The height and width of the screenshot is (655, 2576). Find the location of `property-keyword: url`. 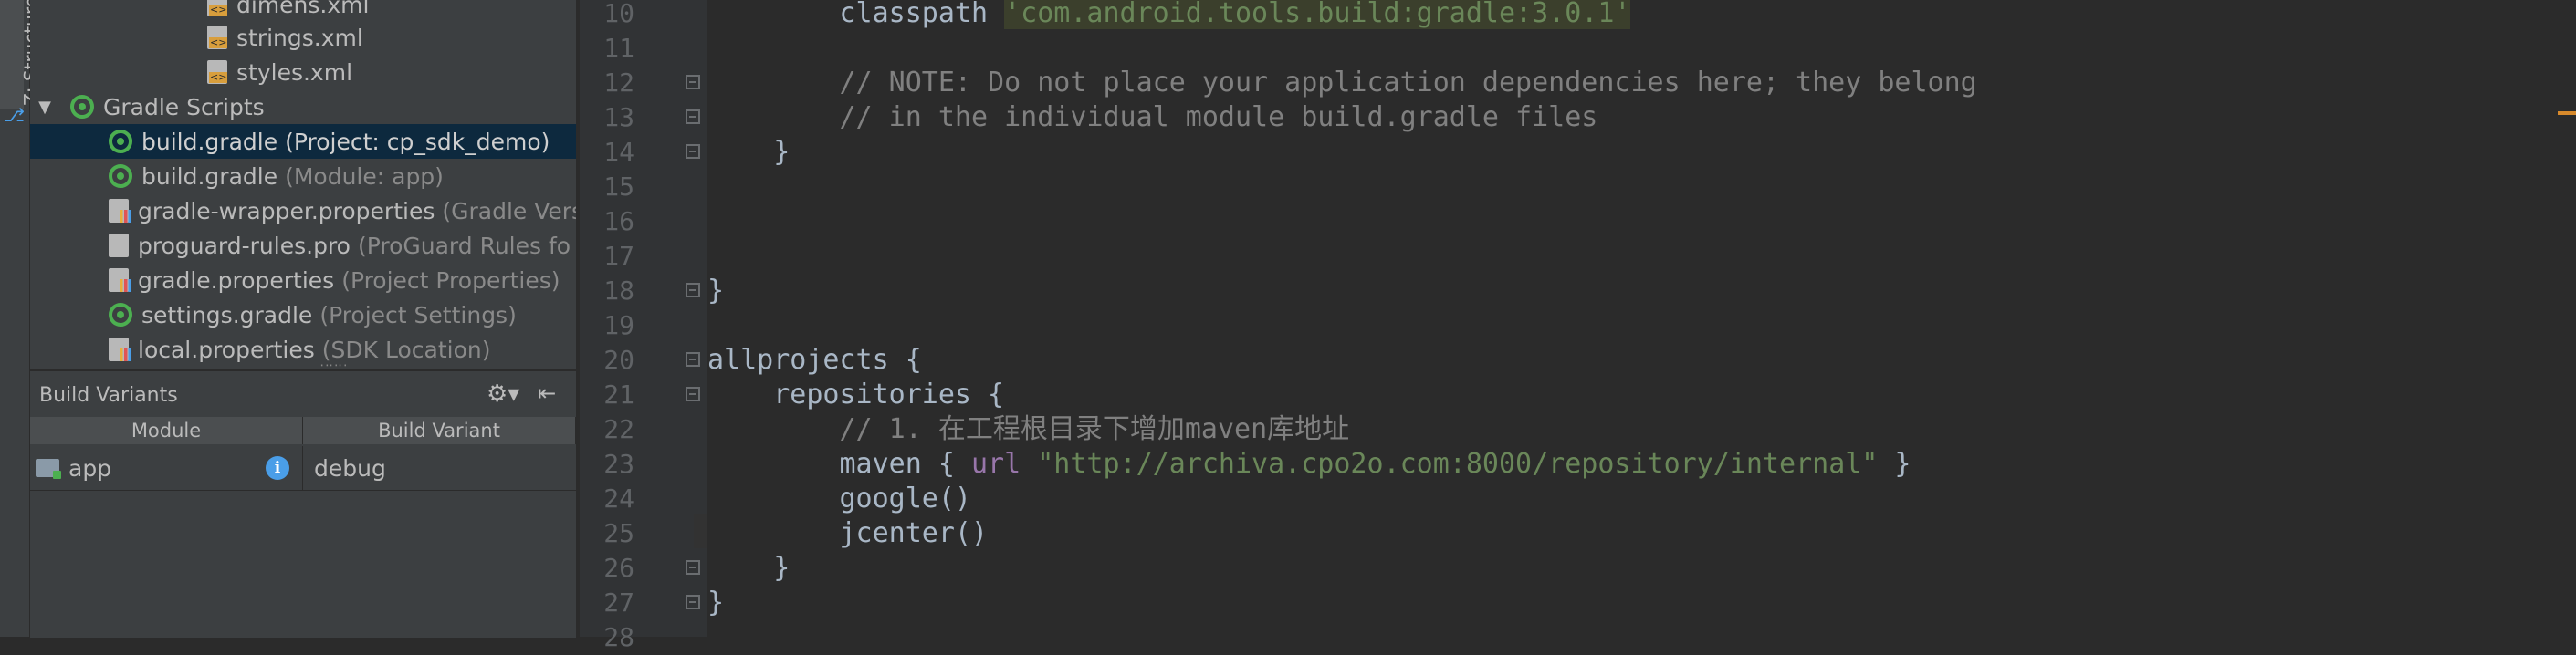

property-keyword: url is located at coordinates (996, 464).